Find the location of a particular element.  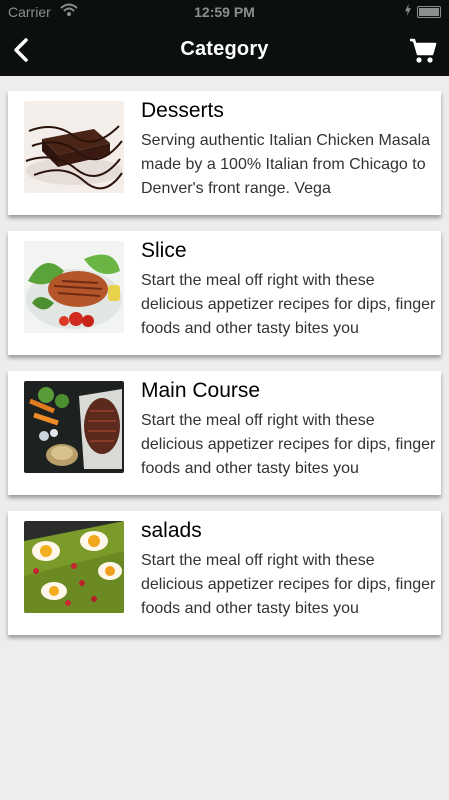

nav-bar: Category is located at coordinates (224, 50).